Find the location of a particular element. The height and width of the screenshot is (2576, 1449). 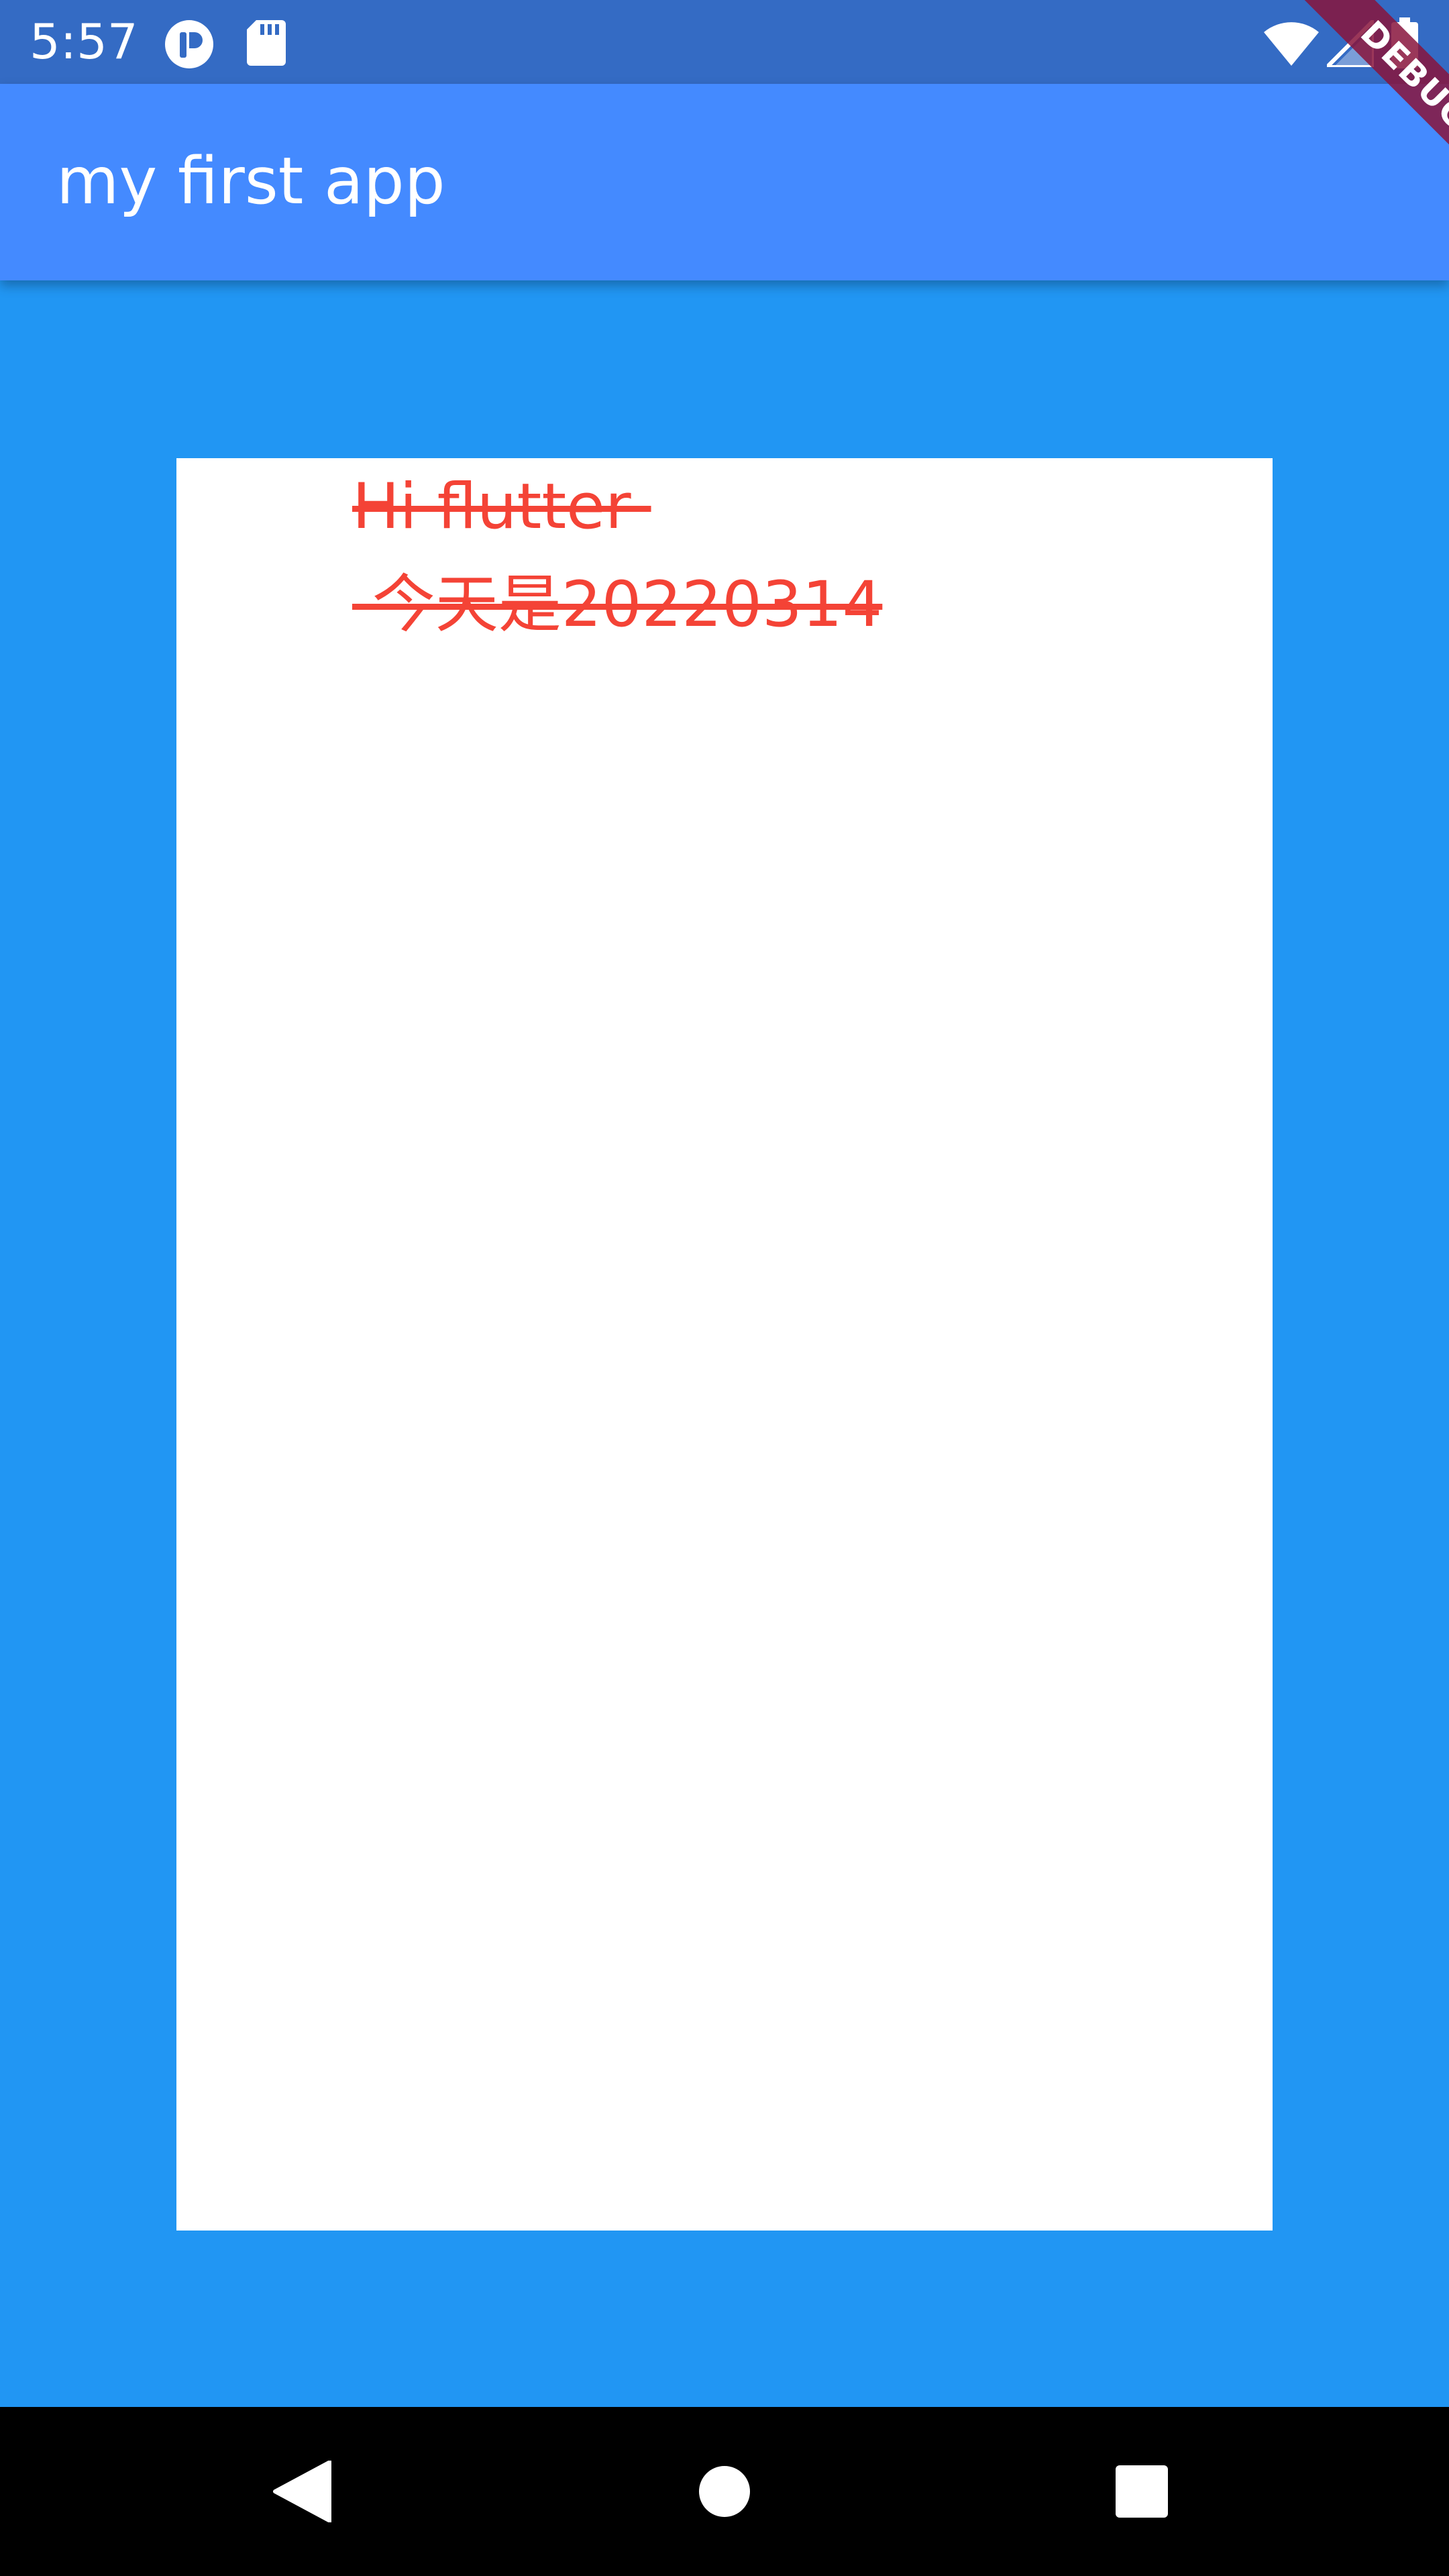

app-title: my first app is located at coordinates (250, 181).